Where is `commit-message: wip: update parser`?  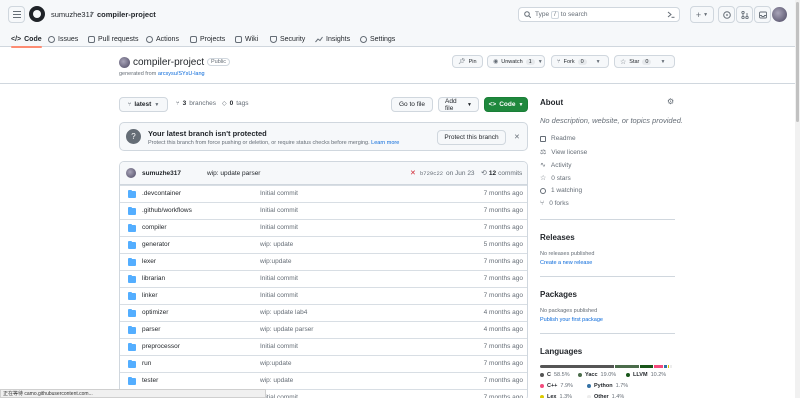
commit-message: wip: update parser is located at coordinates (233, 173).